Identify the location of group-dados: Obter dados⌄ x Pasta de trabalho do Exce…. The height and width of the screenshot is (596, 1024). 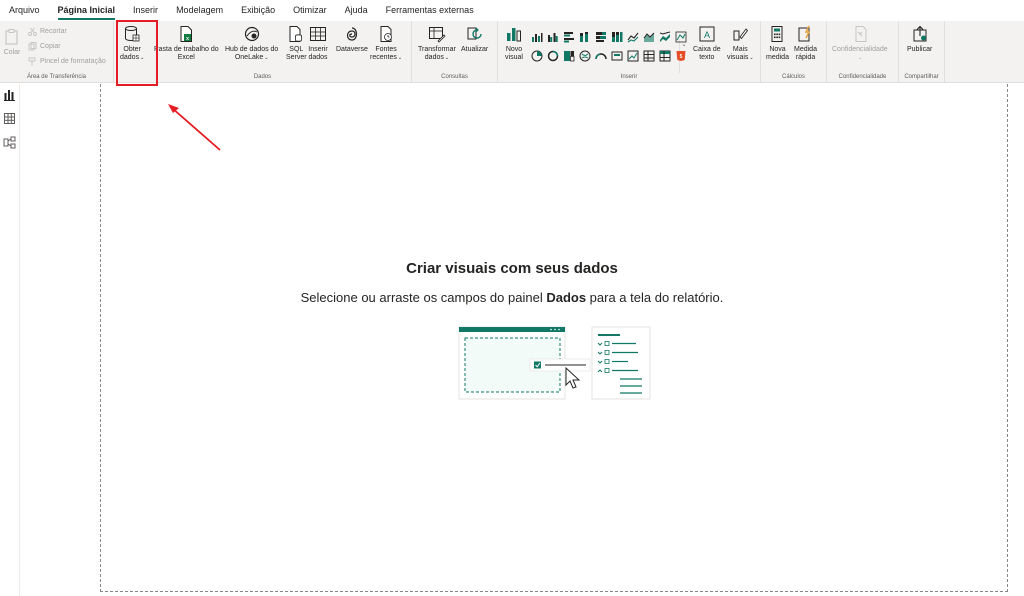
(263, 52).